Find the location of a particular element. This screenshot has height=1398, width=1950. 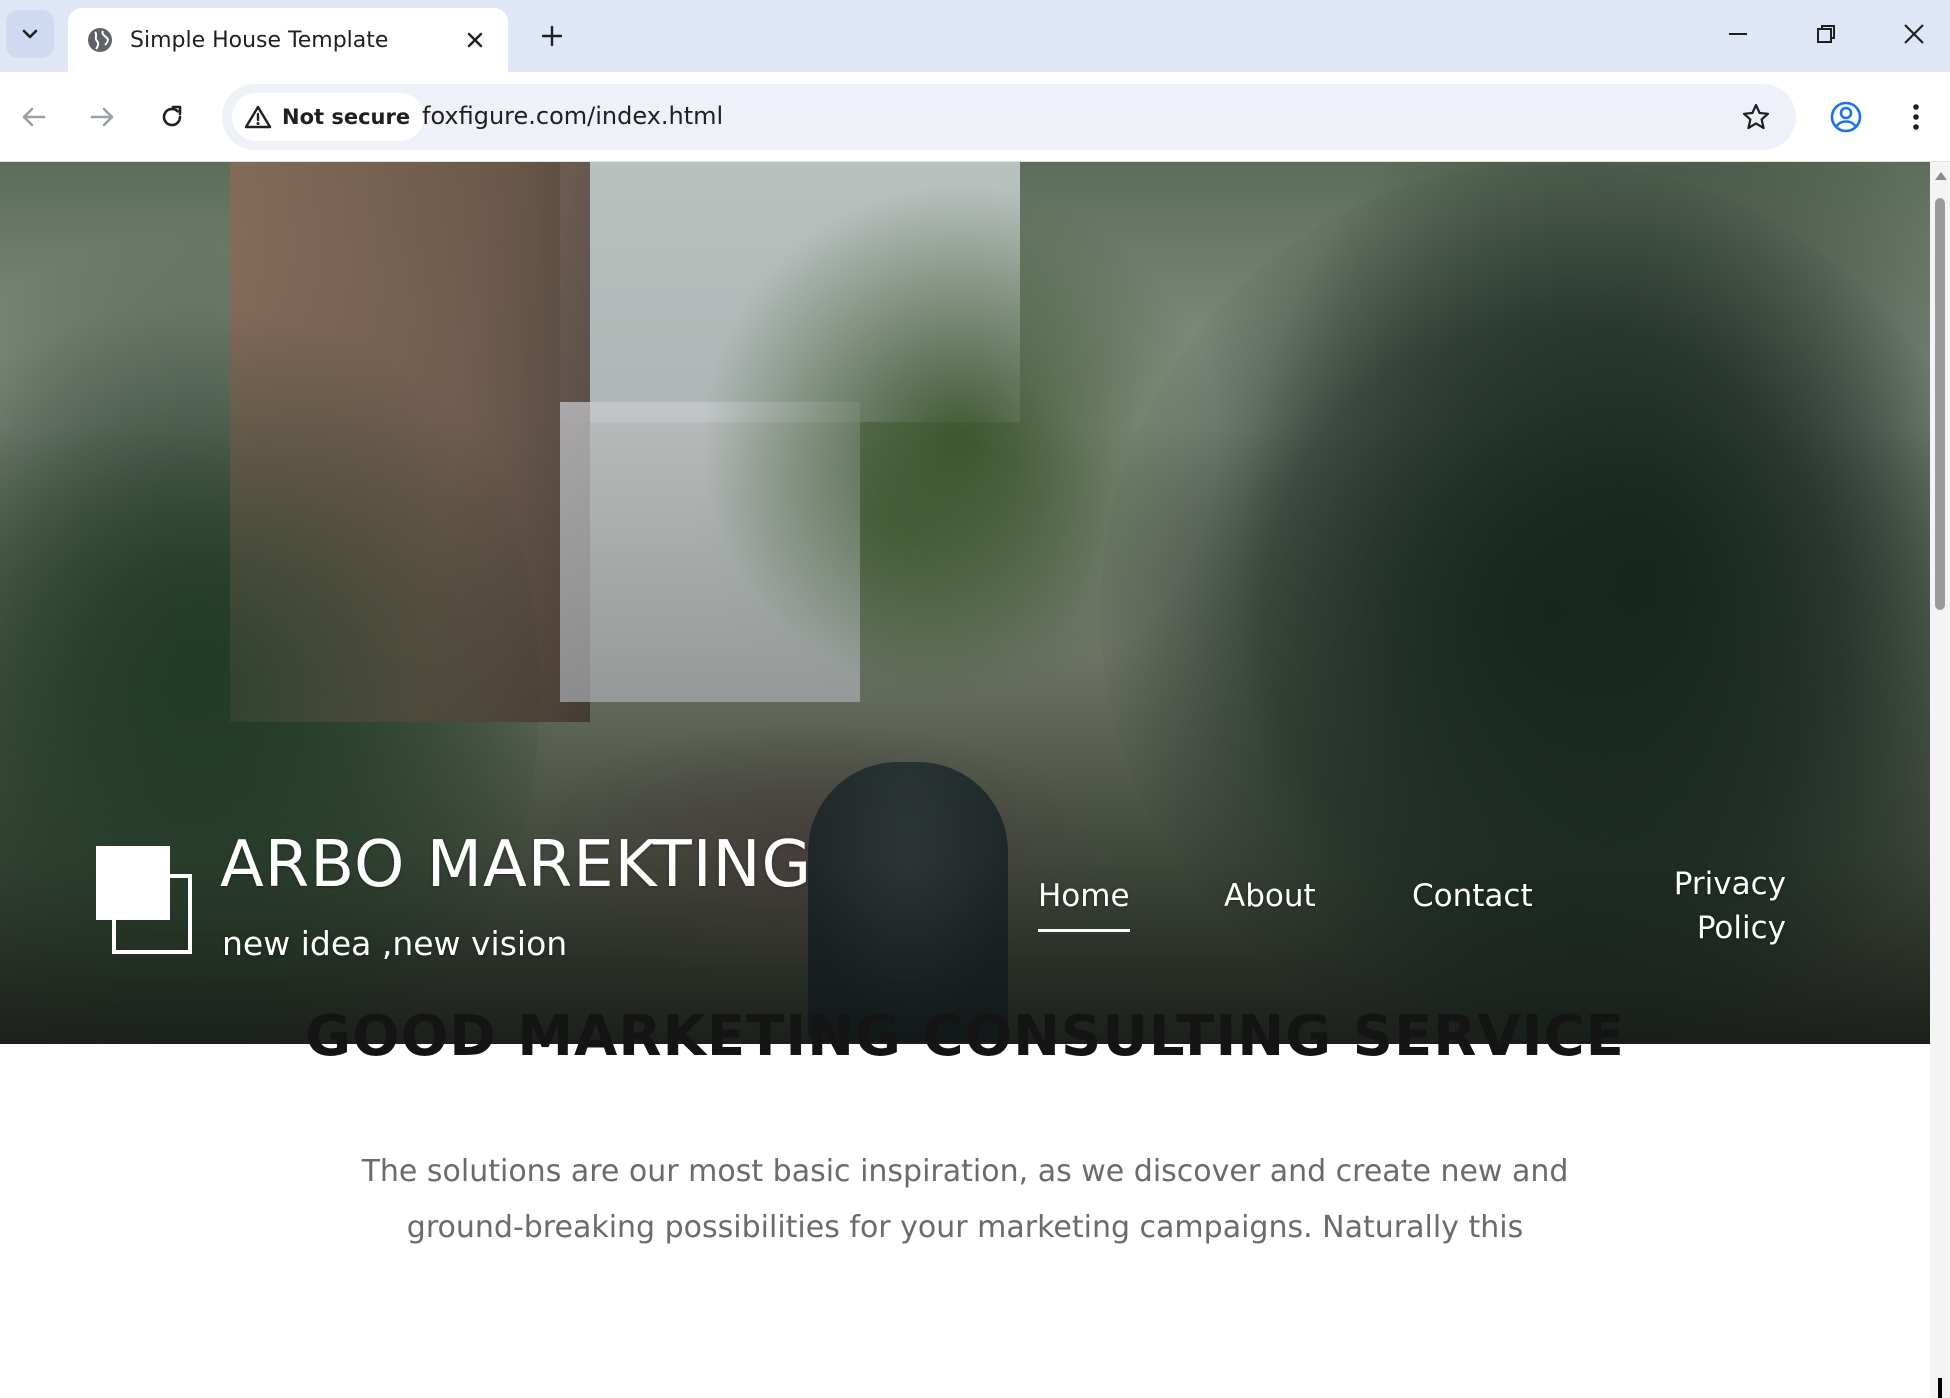

nav-link-privacy-policy: Privacy Policy is located at coordinates (1730, 906).